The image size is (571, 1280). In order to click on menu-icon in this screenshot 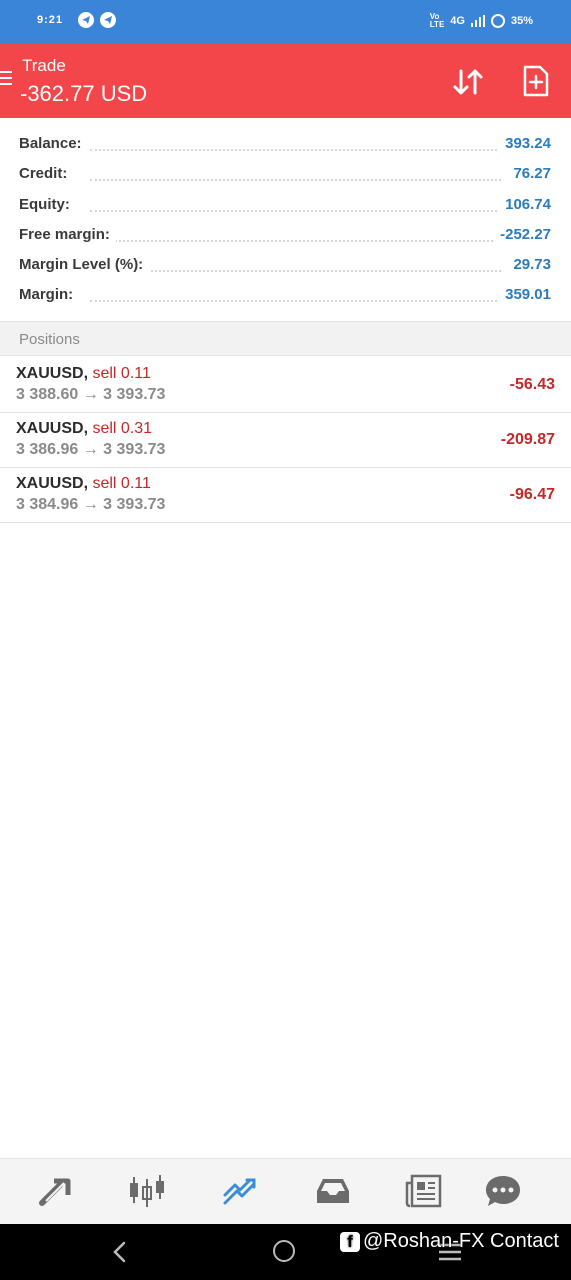, I will do `click(6, 78)`.